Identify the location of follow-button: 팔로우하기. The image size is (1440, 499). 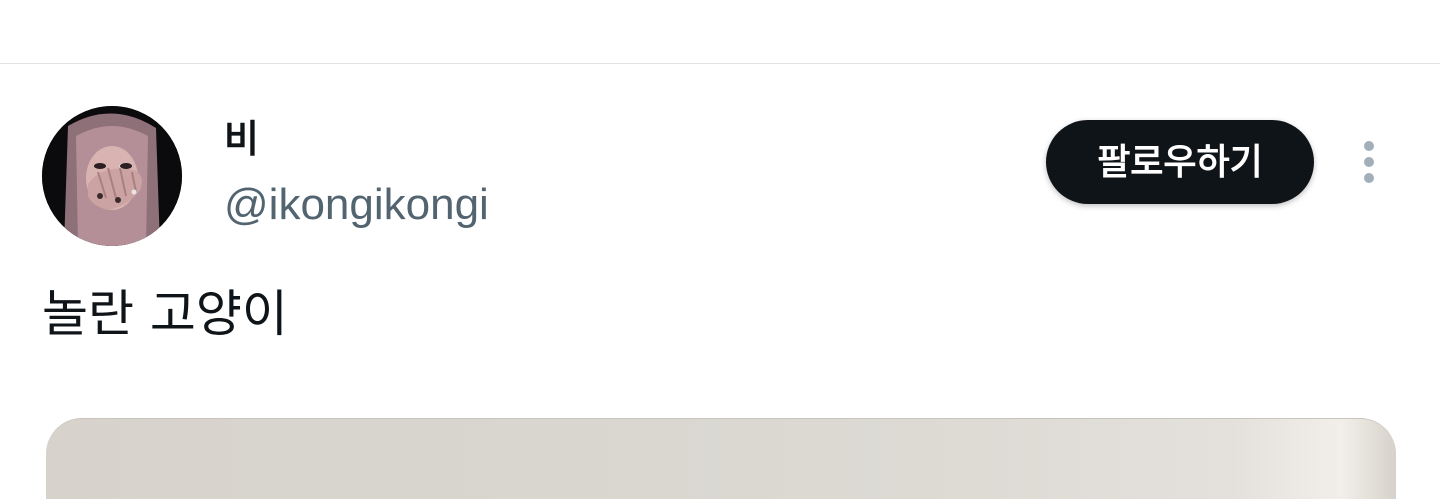
(1180, 162).